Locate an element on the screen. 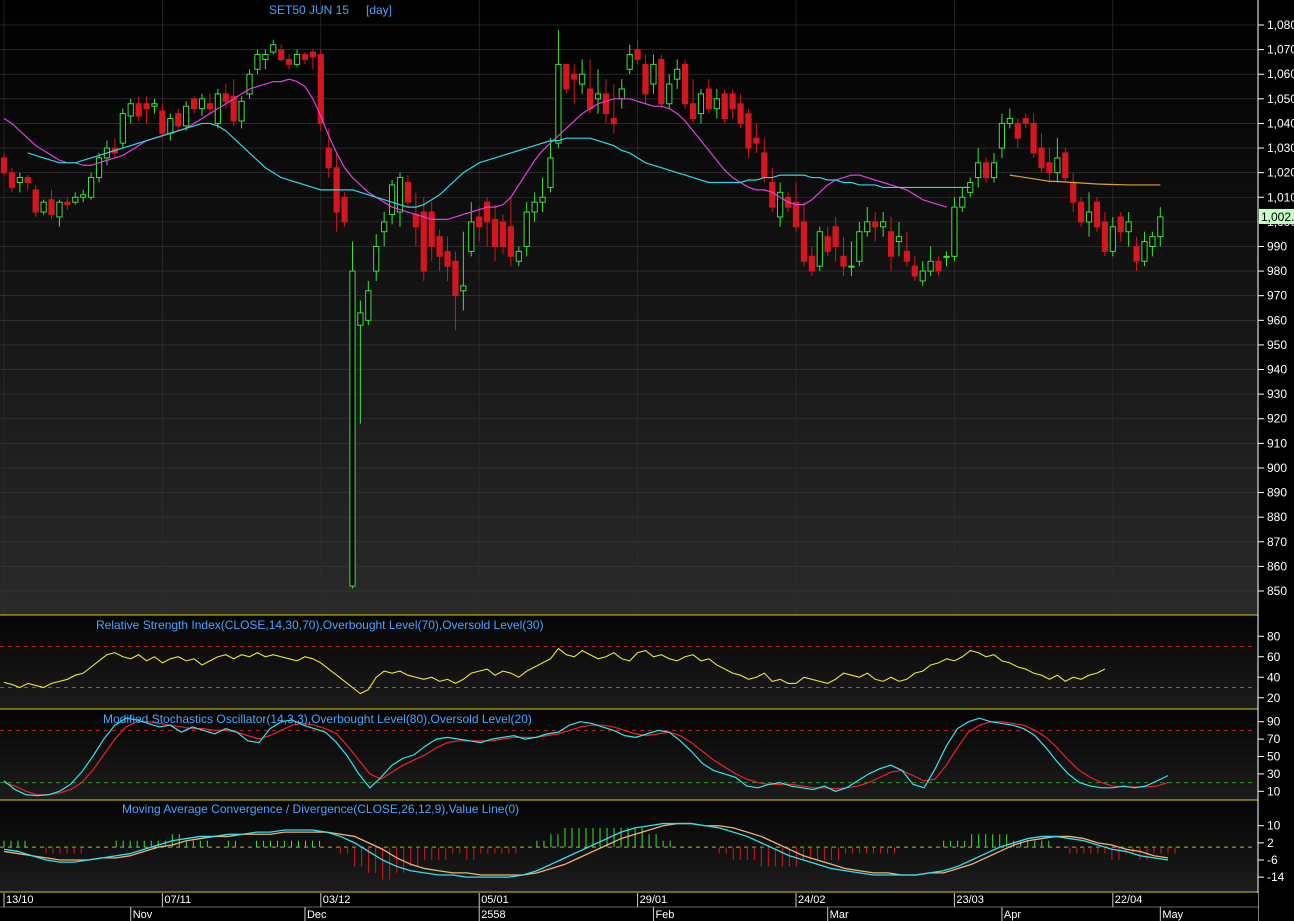  stoch-y-axis: 10 30 50 70 90 is located at coordinates (1269, 756).